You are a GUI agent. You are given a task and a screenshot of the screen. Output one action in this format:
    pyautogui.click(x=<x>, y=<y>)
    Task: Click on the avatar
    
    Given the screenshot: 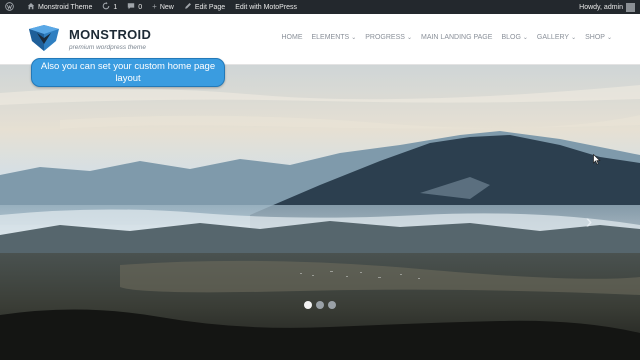 What is the action you would take?
    pyautogui.click(x=630, y=7)
    